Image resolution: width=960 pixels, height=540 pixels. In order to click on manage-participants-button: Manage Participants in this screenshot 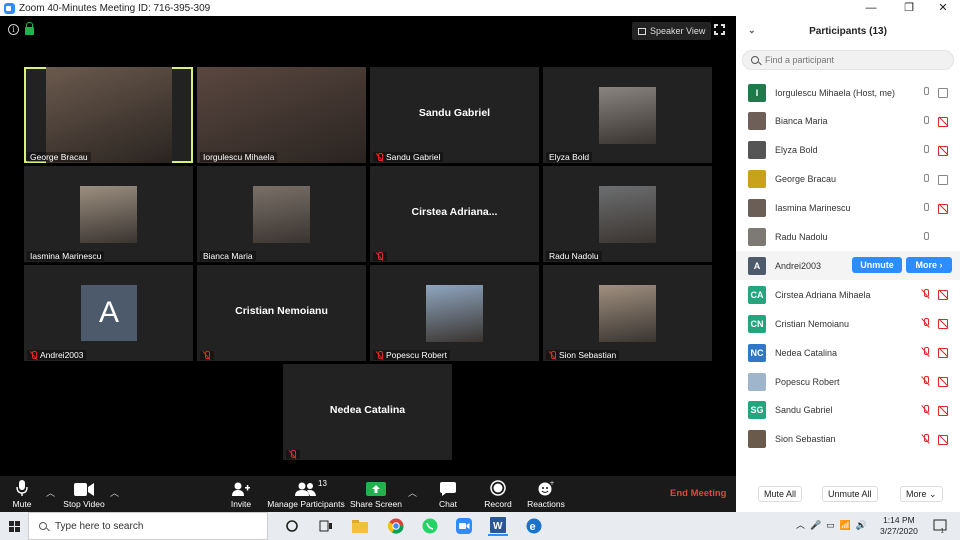, I will do `click(306, 494)`.